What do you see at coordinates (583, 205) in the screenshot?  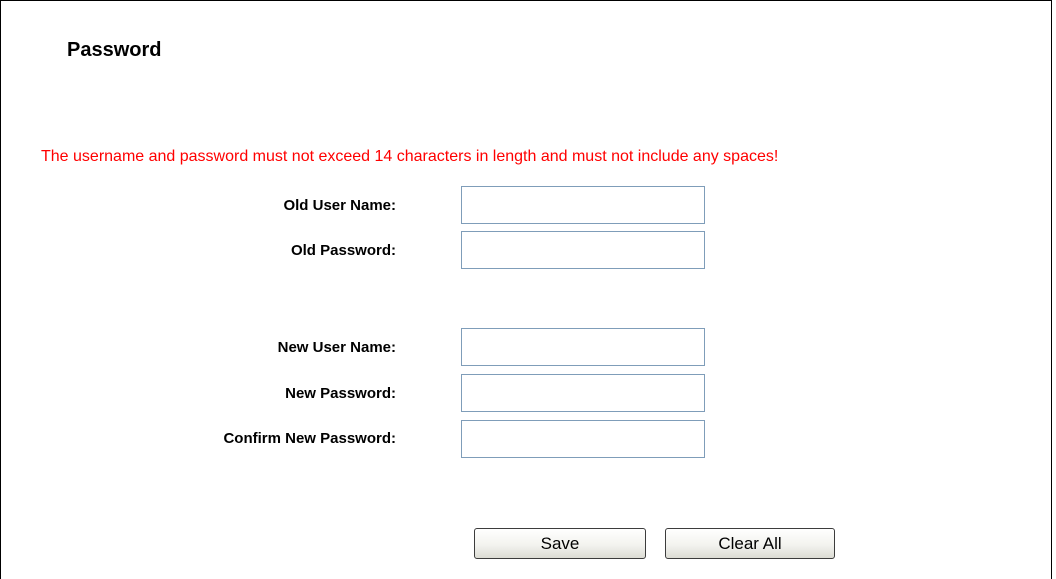 I see `old-user-name-field` at bounding box center [583, 205].